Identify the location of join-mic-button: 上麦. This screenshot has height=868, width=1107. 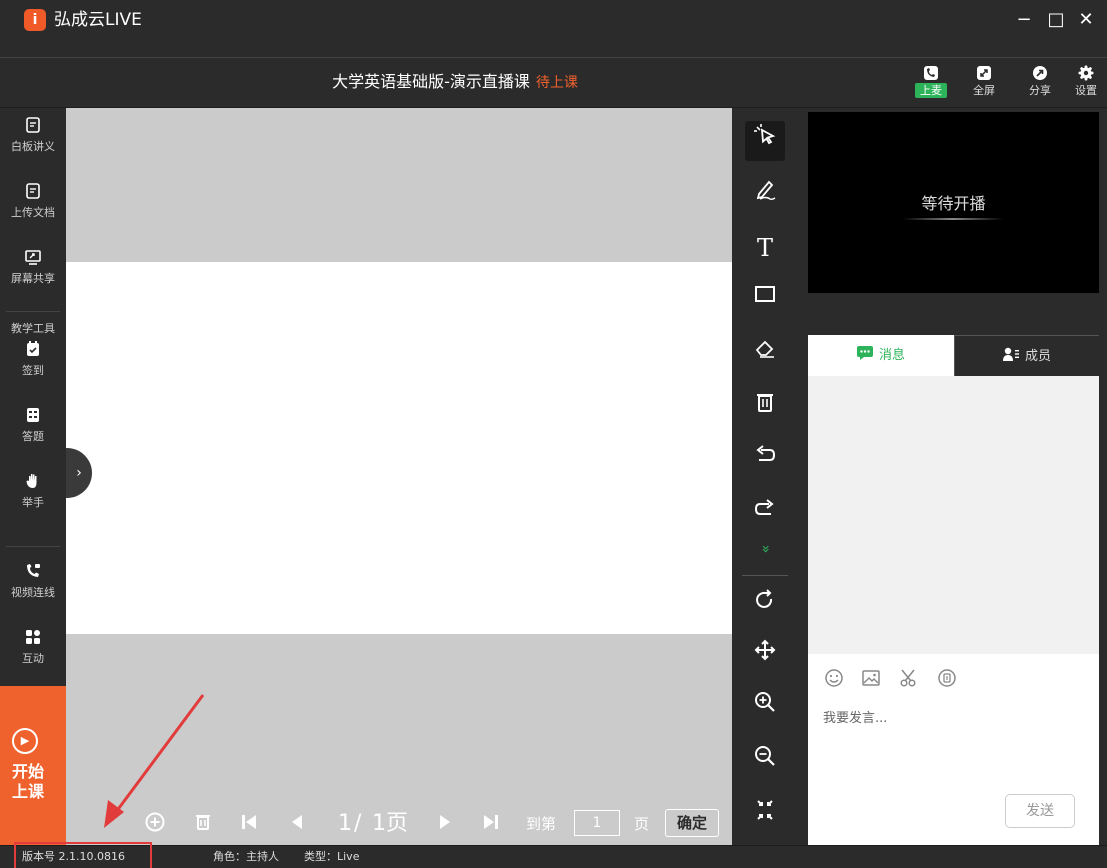
(931, 83).